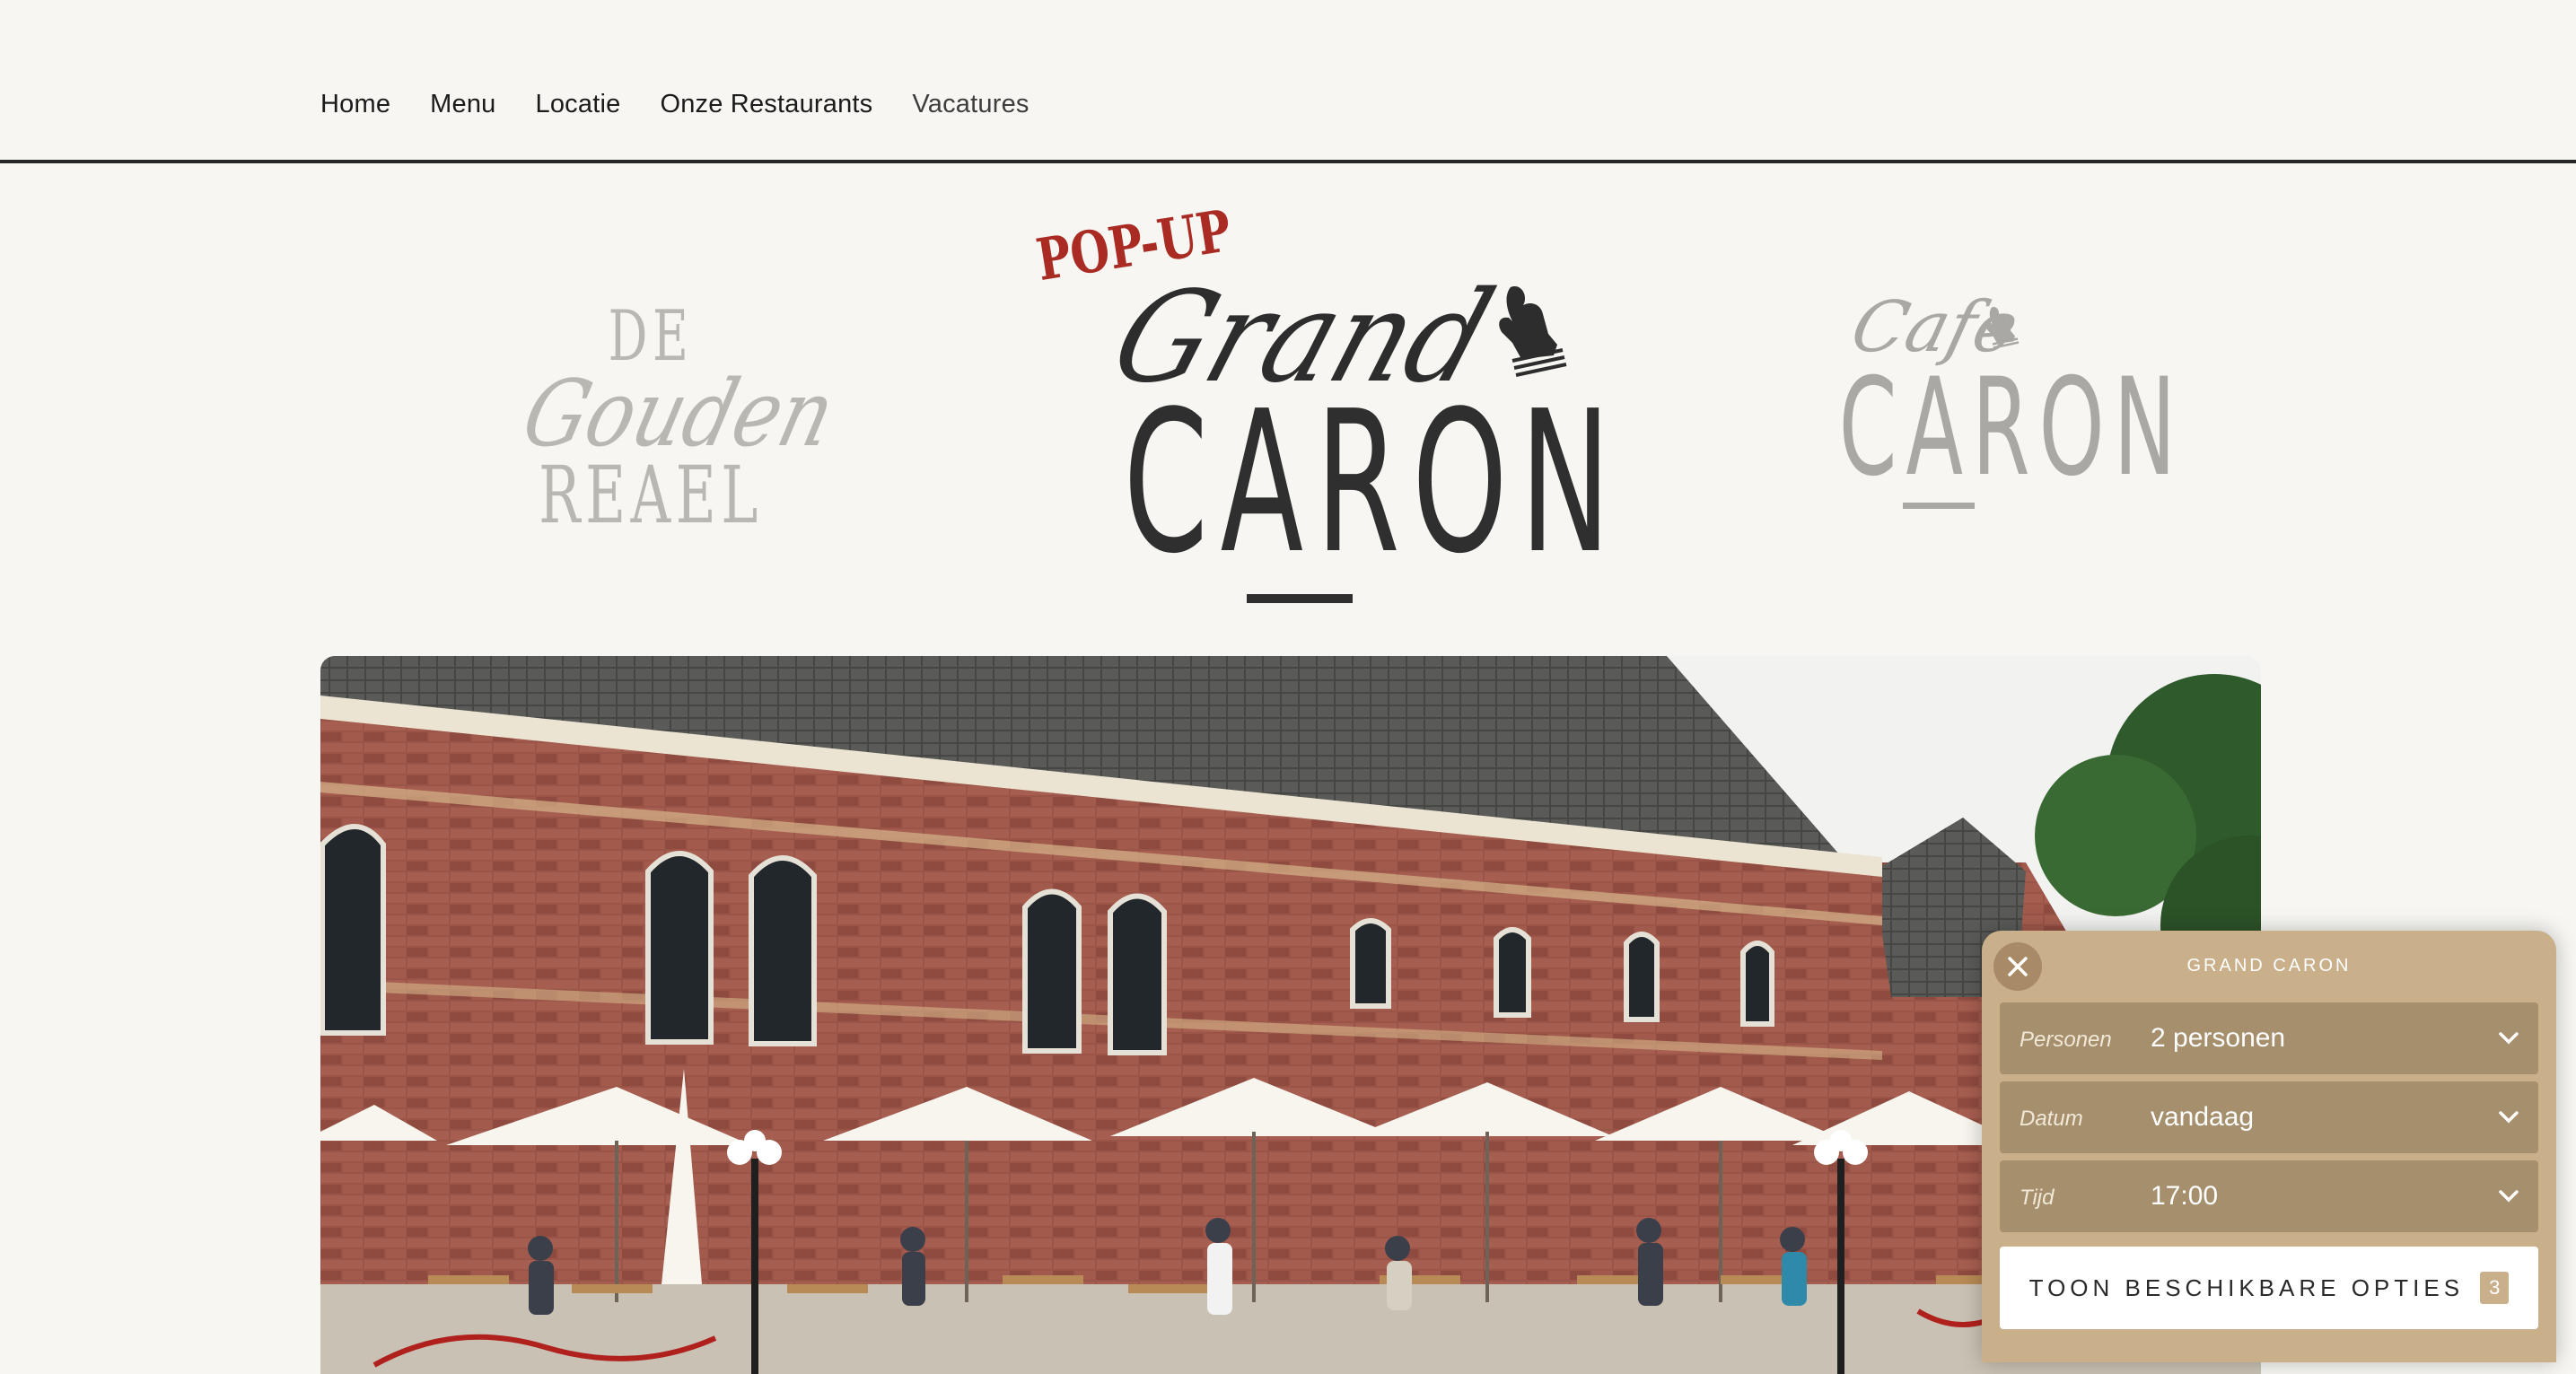  I want to click on nav-item-locatie: Locatie, so click(578, 104).